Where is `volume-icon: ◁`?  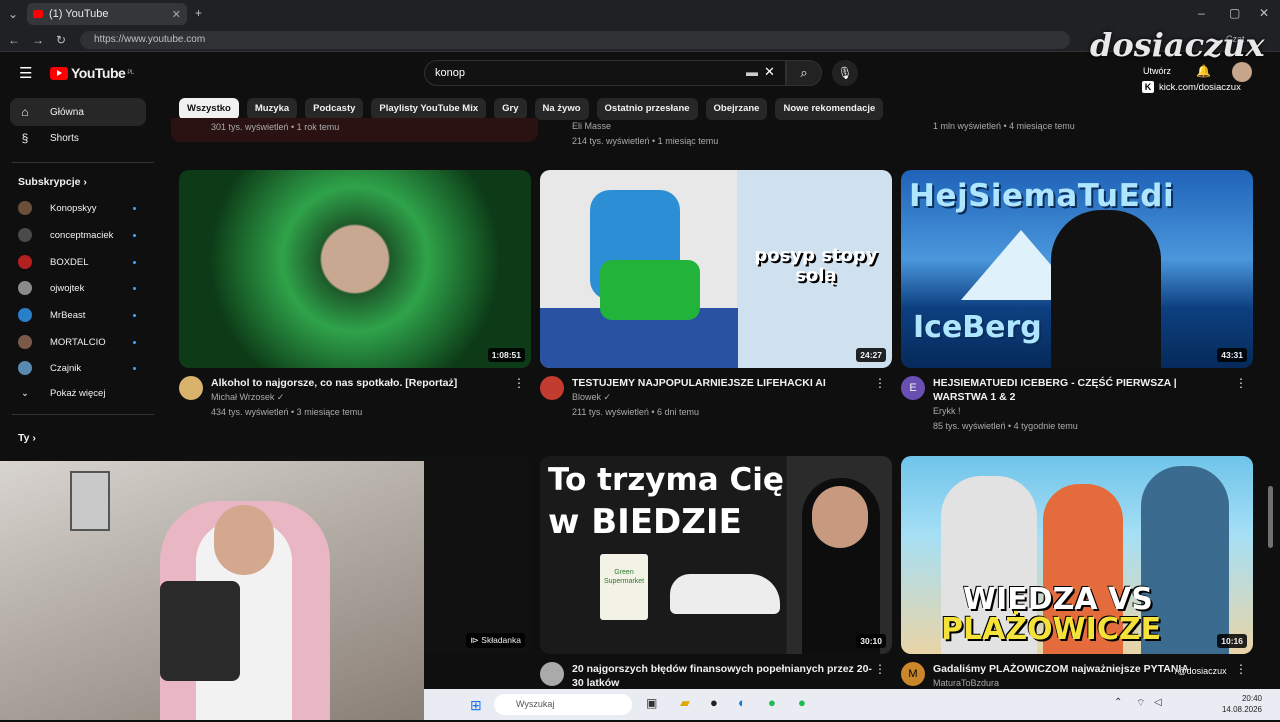 volume-icon: ◁ is located at coordinates (1158, 702).